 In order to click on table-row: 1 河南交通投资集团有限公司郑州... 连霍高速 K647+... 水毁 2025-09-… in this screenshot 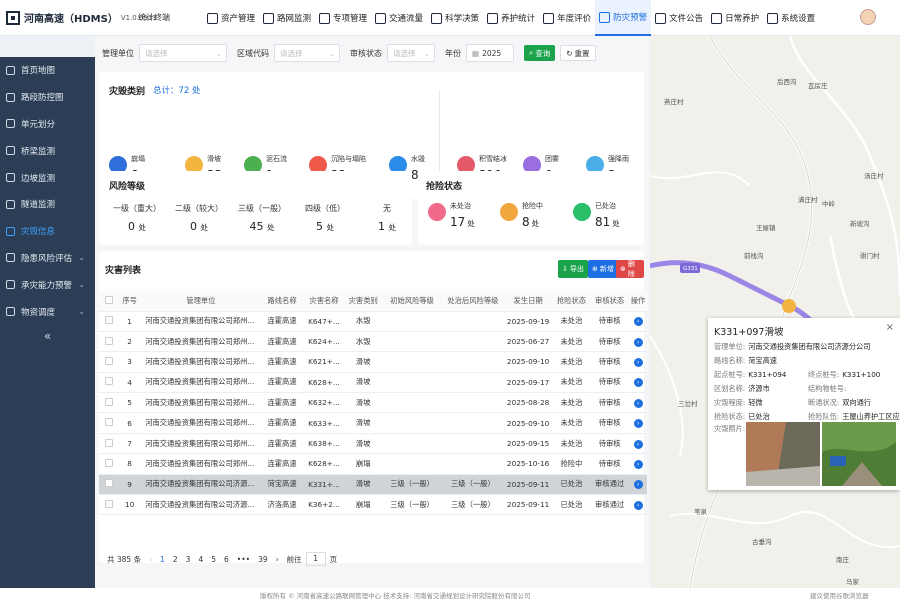, I will do `click(373, 321)`.